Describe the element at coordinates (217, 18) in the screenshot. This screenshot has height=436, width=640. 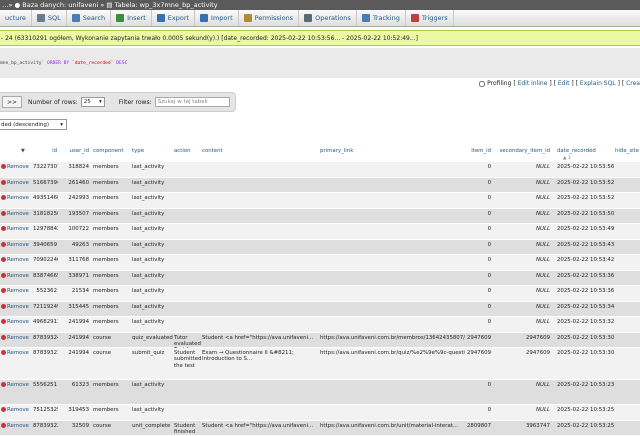
I see `tab-import: Import` at that location.